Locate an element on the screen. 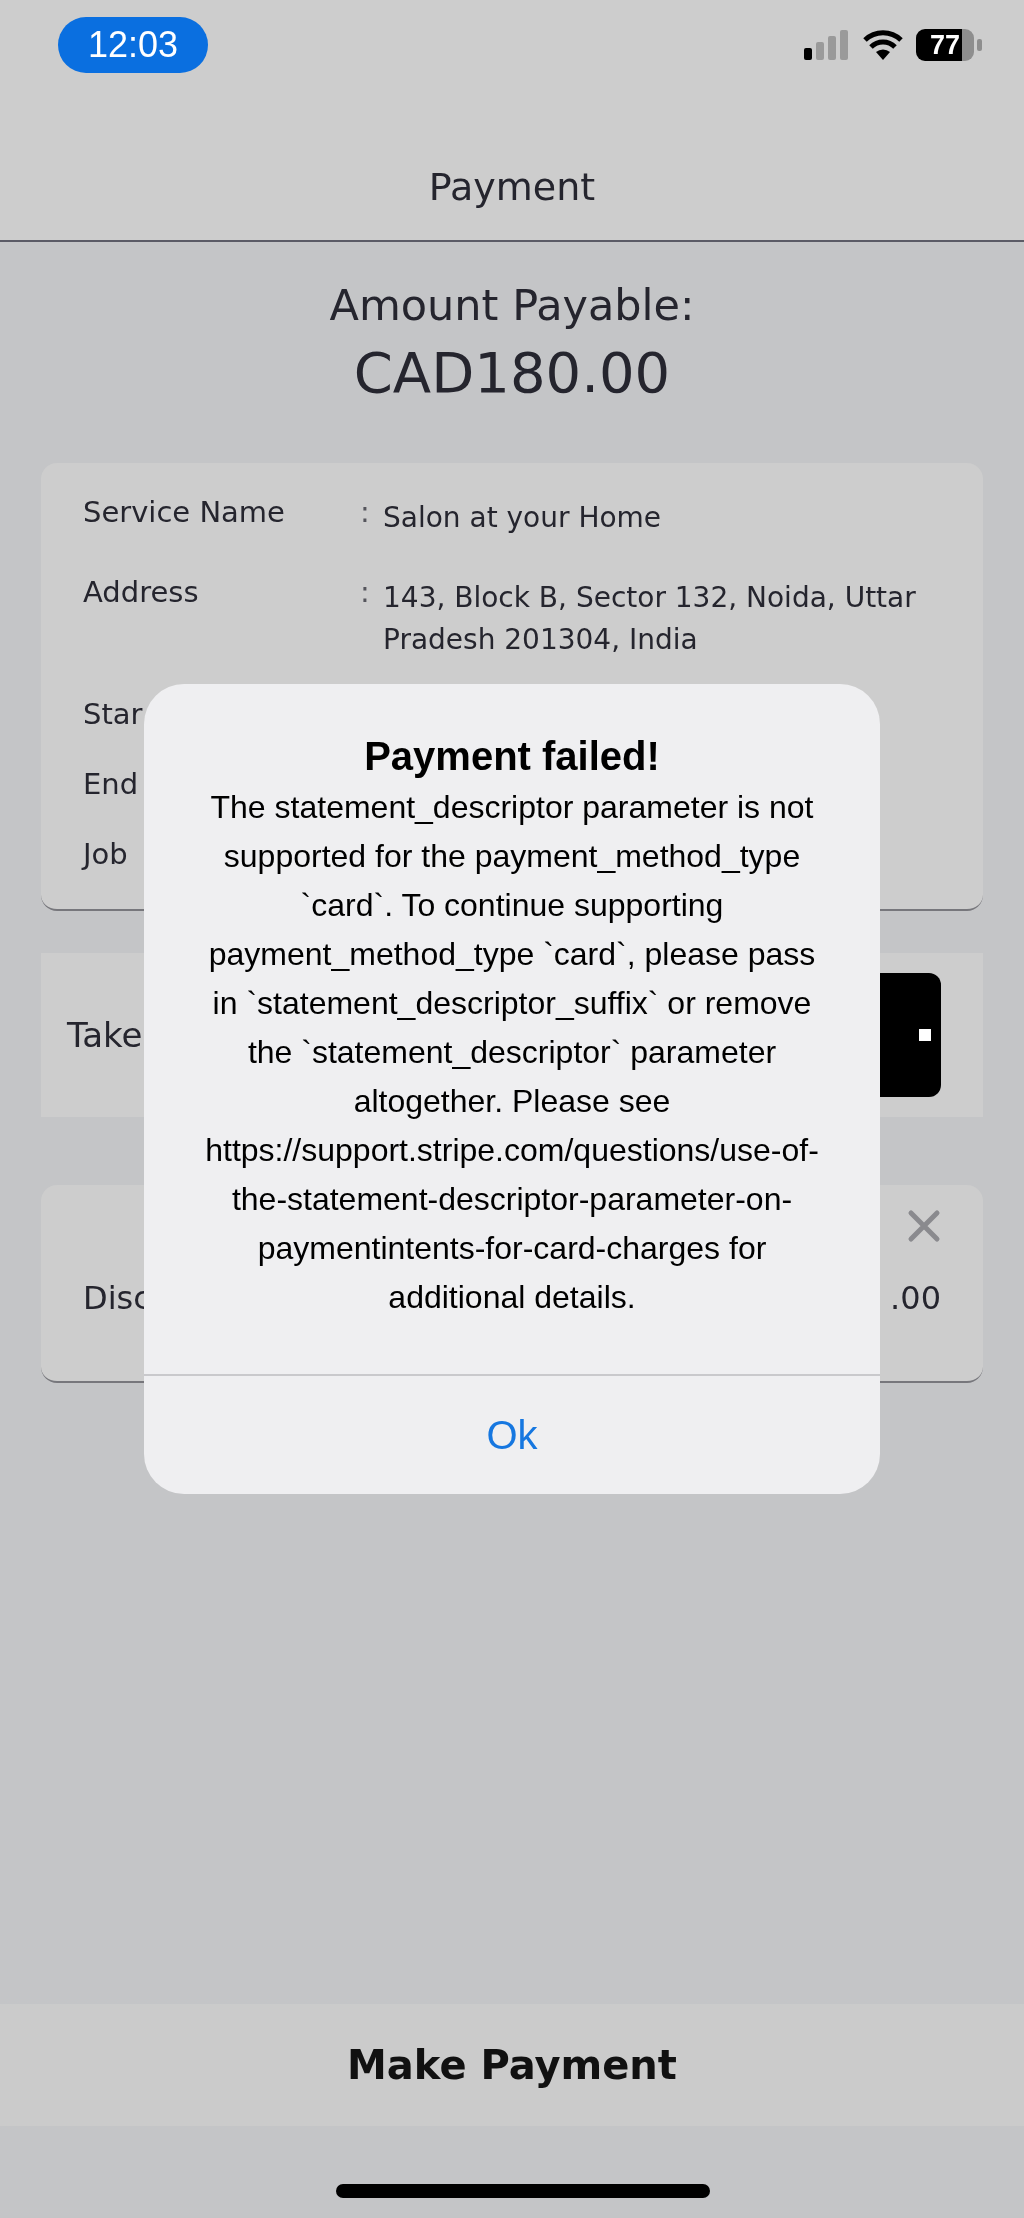  status-time: 12:03 is located at coordinates (133, 45).